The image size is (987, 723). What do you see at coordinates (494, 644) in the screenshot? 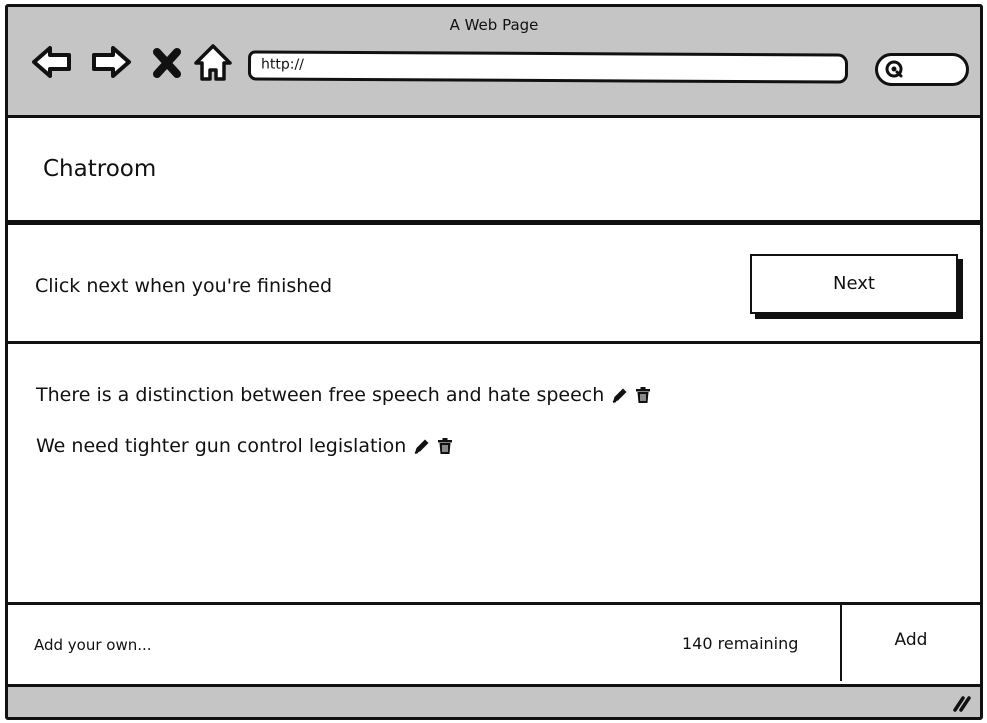
I see `message-composer: 140 remaining Add` at bounding box center [494, 644].